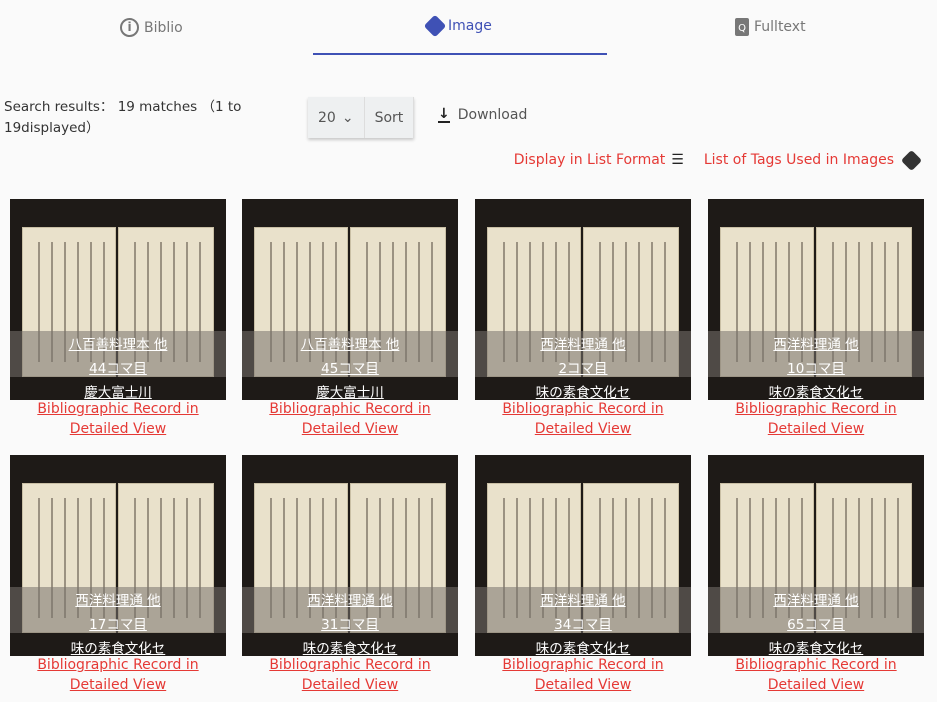 The image size is (937, 702). Describe the element at coordinates (677, 160) in the screenshot. I see `list-icon: ☰` at that location.